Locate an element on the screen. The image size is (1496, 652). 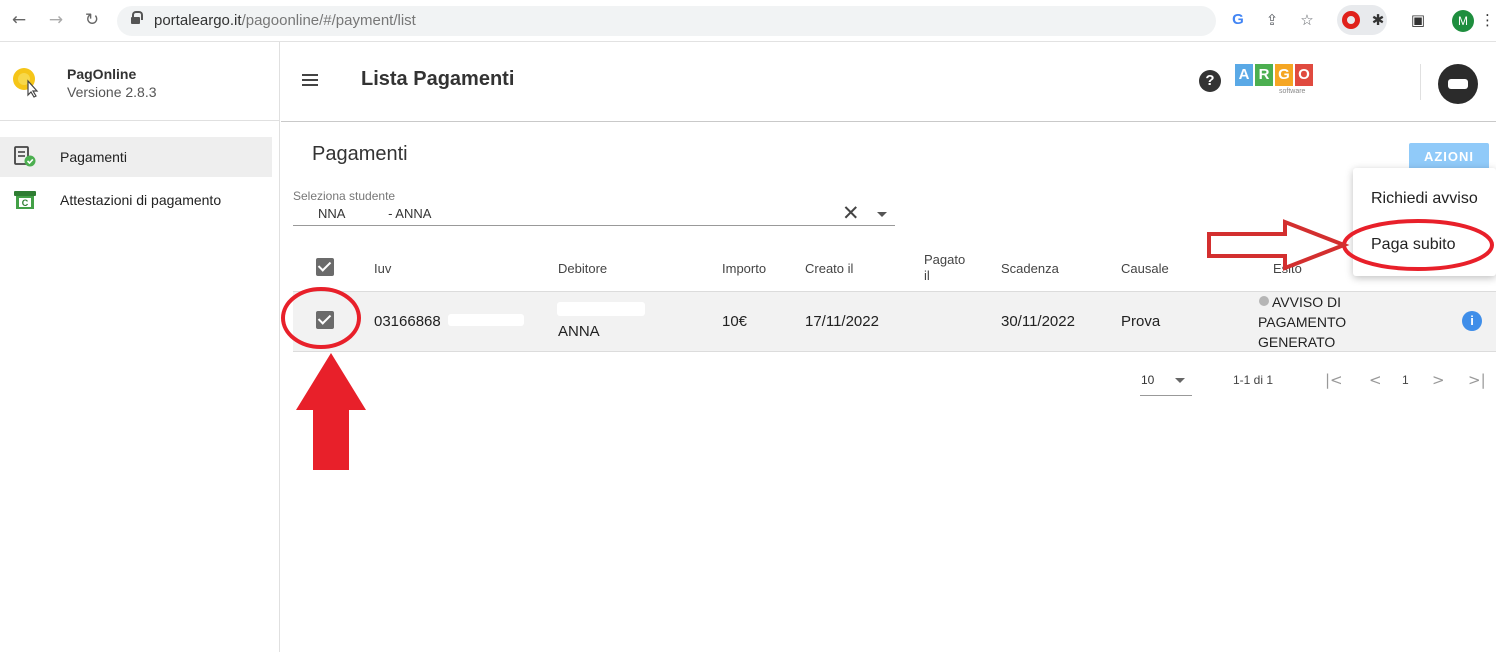
column-header-causale: Causale is located at coordinates (1145, 268).